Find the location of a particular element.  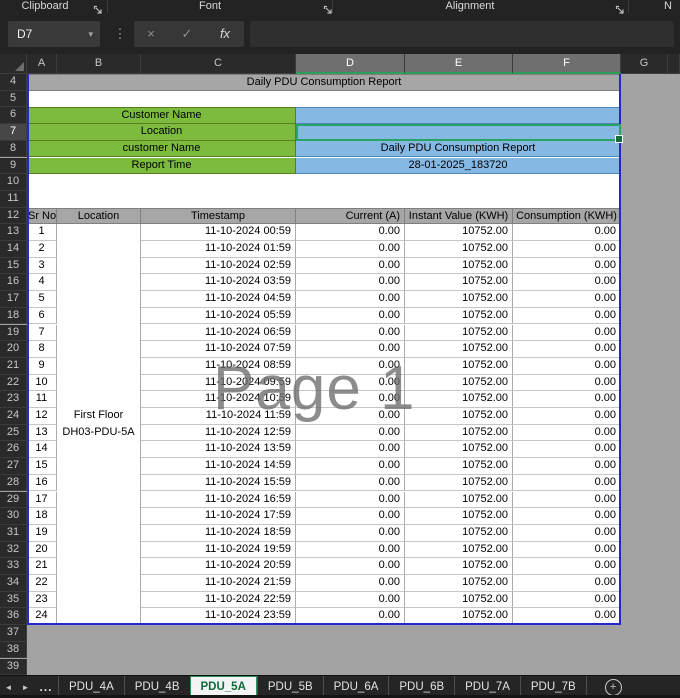

column-header-B: B is located at coordinates (99, 64).